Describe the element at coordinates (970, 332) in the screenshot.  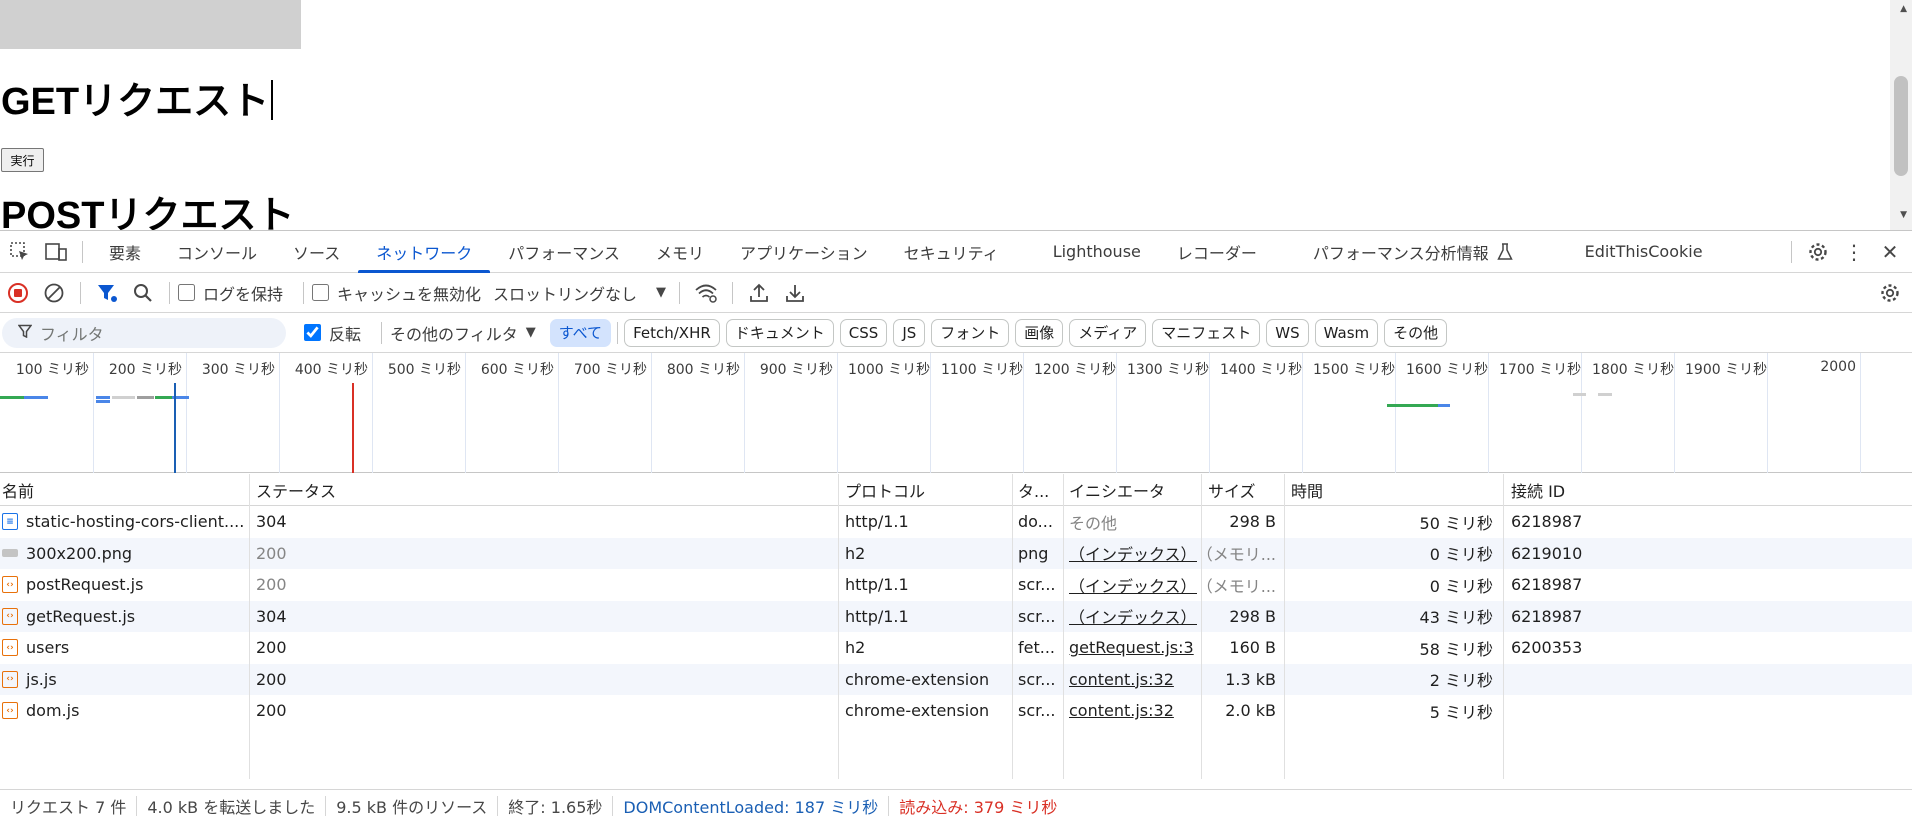
I see `chip-font: フォント` at that location.